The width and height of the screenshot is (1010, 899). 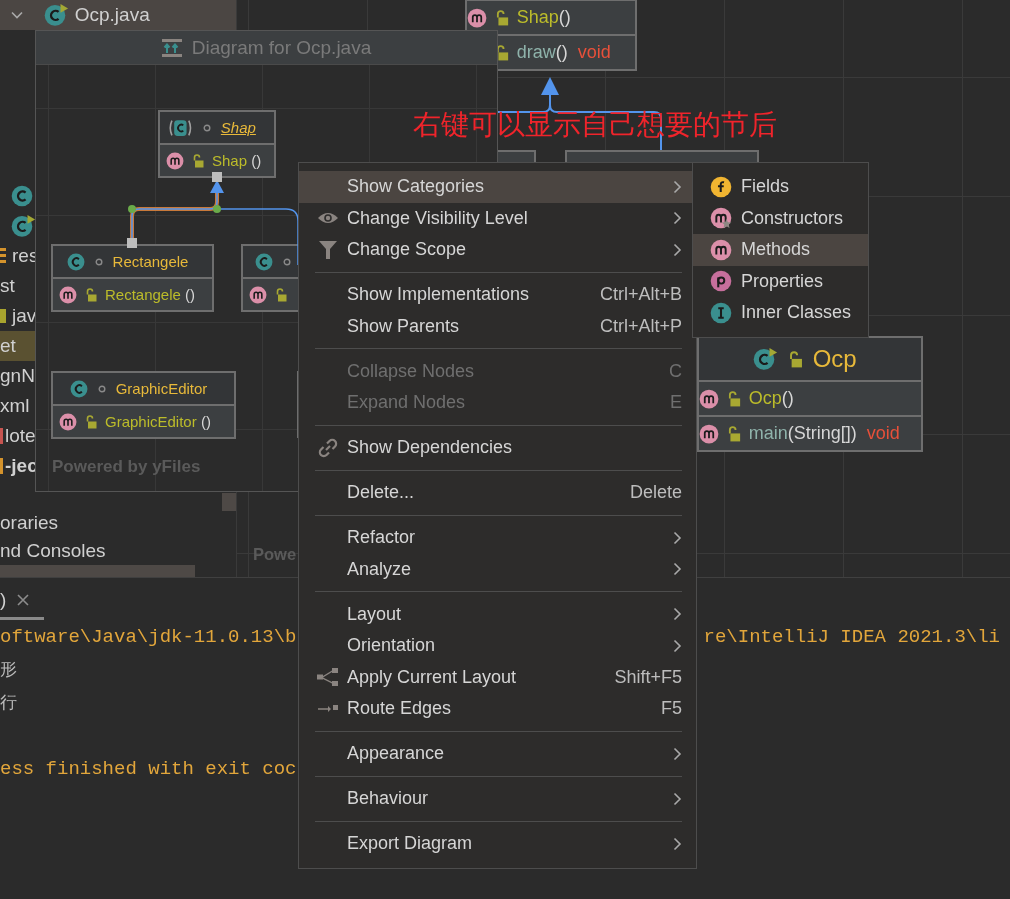 I want to click on keyboard-shortcut: C, so click(x=675, y=371).